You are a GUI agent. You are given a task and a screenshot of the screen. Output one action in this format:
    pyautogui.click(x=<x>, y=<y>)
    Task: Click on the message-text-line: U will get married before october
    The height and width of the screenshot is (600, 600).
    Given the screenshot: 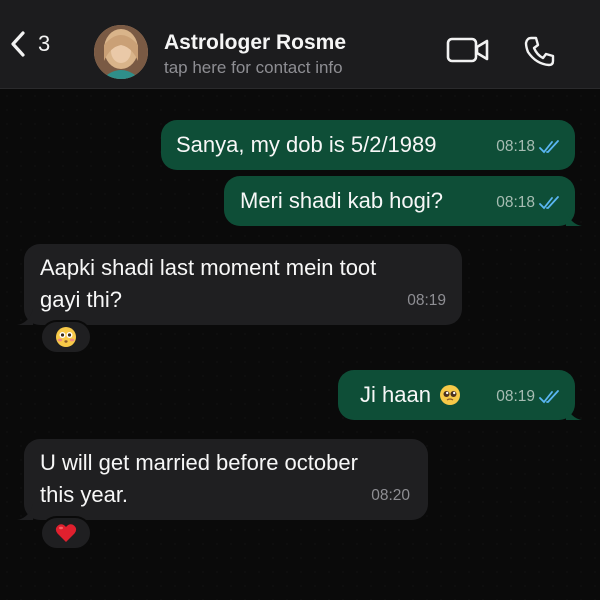 What is the action you would take?
    pyautogui.click(x=199, y=462)
    